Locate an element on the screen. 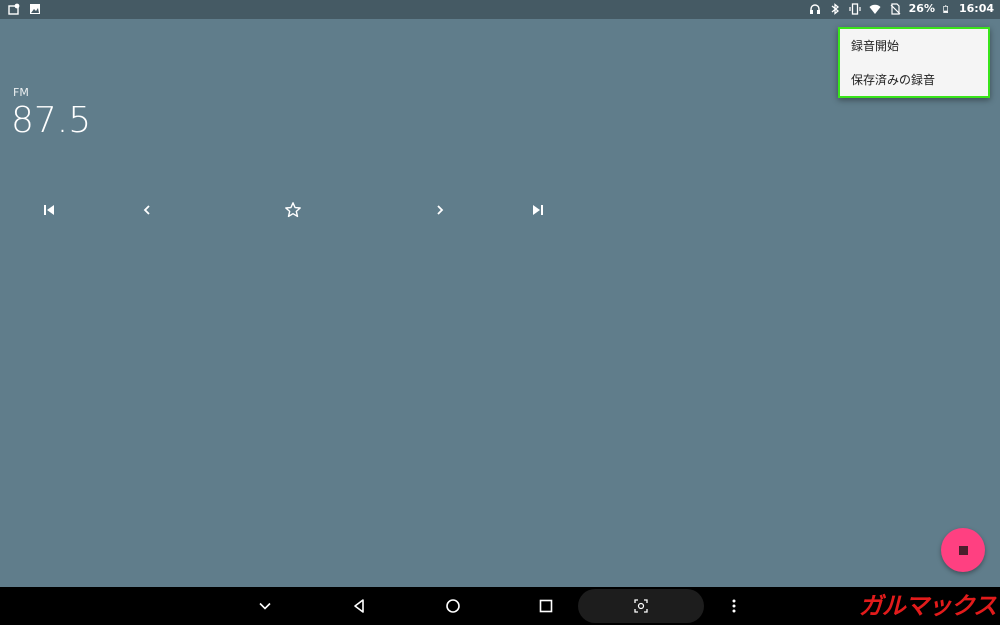 This screenshot has width=1000, height=625. chevron-left-icon is located at coordinates (146, 210).